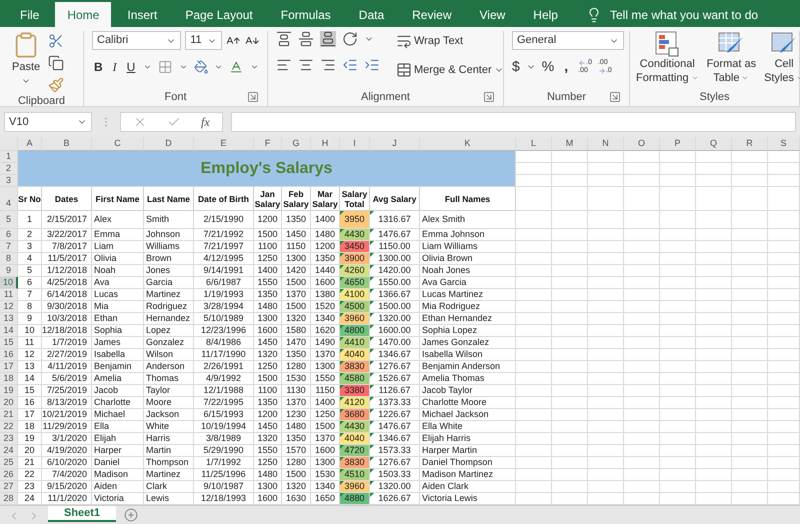  Describe the element at coordinates (165, 67) in the screenshot. I see `borders-icon` at that location.